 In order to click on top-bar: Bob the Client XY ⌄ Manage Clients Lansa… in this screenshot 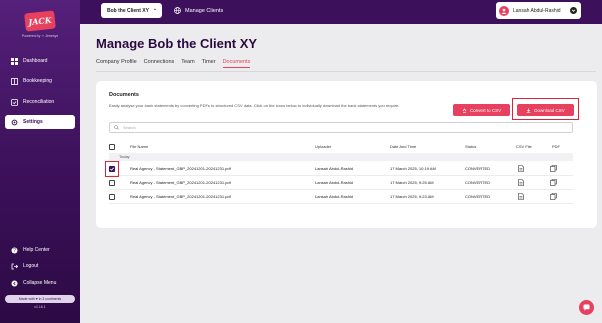, I will do `click(341, 12)`.